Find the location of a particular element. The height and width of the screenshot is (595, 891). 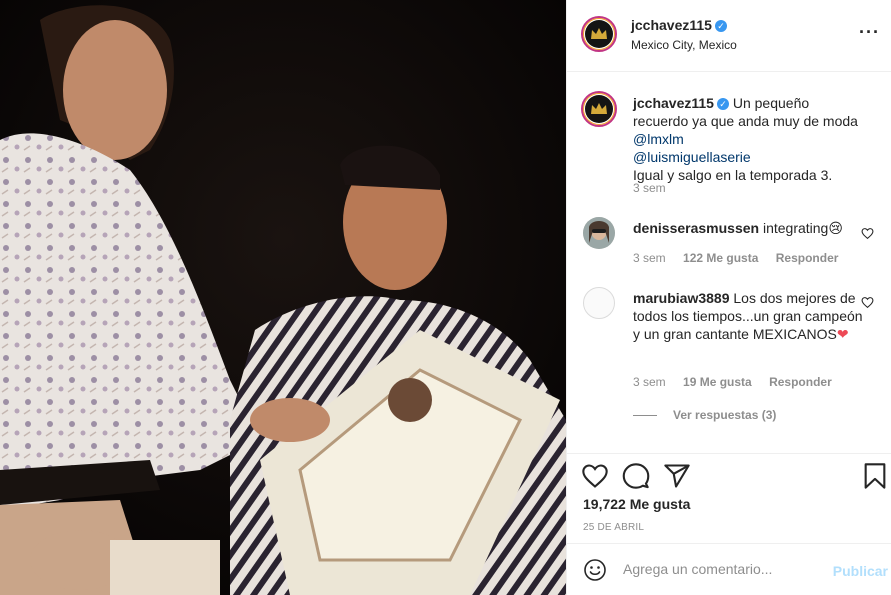

author-username: jcchavez115 is located at coordinates (671, 25).